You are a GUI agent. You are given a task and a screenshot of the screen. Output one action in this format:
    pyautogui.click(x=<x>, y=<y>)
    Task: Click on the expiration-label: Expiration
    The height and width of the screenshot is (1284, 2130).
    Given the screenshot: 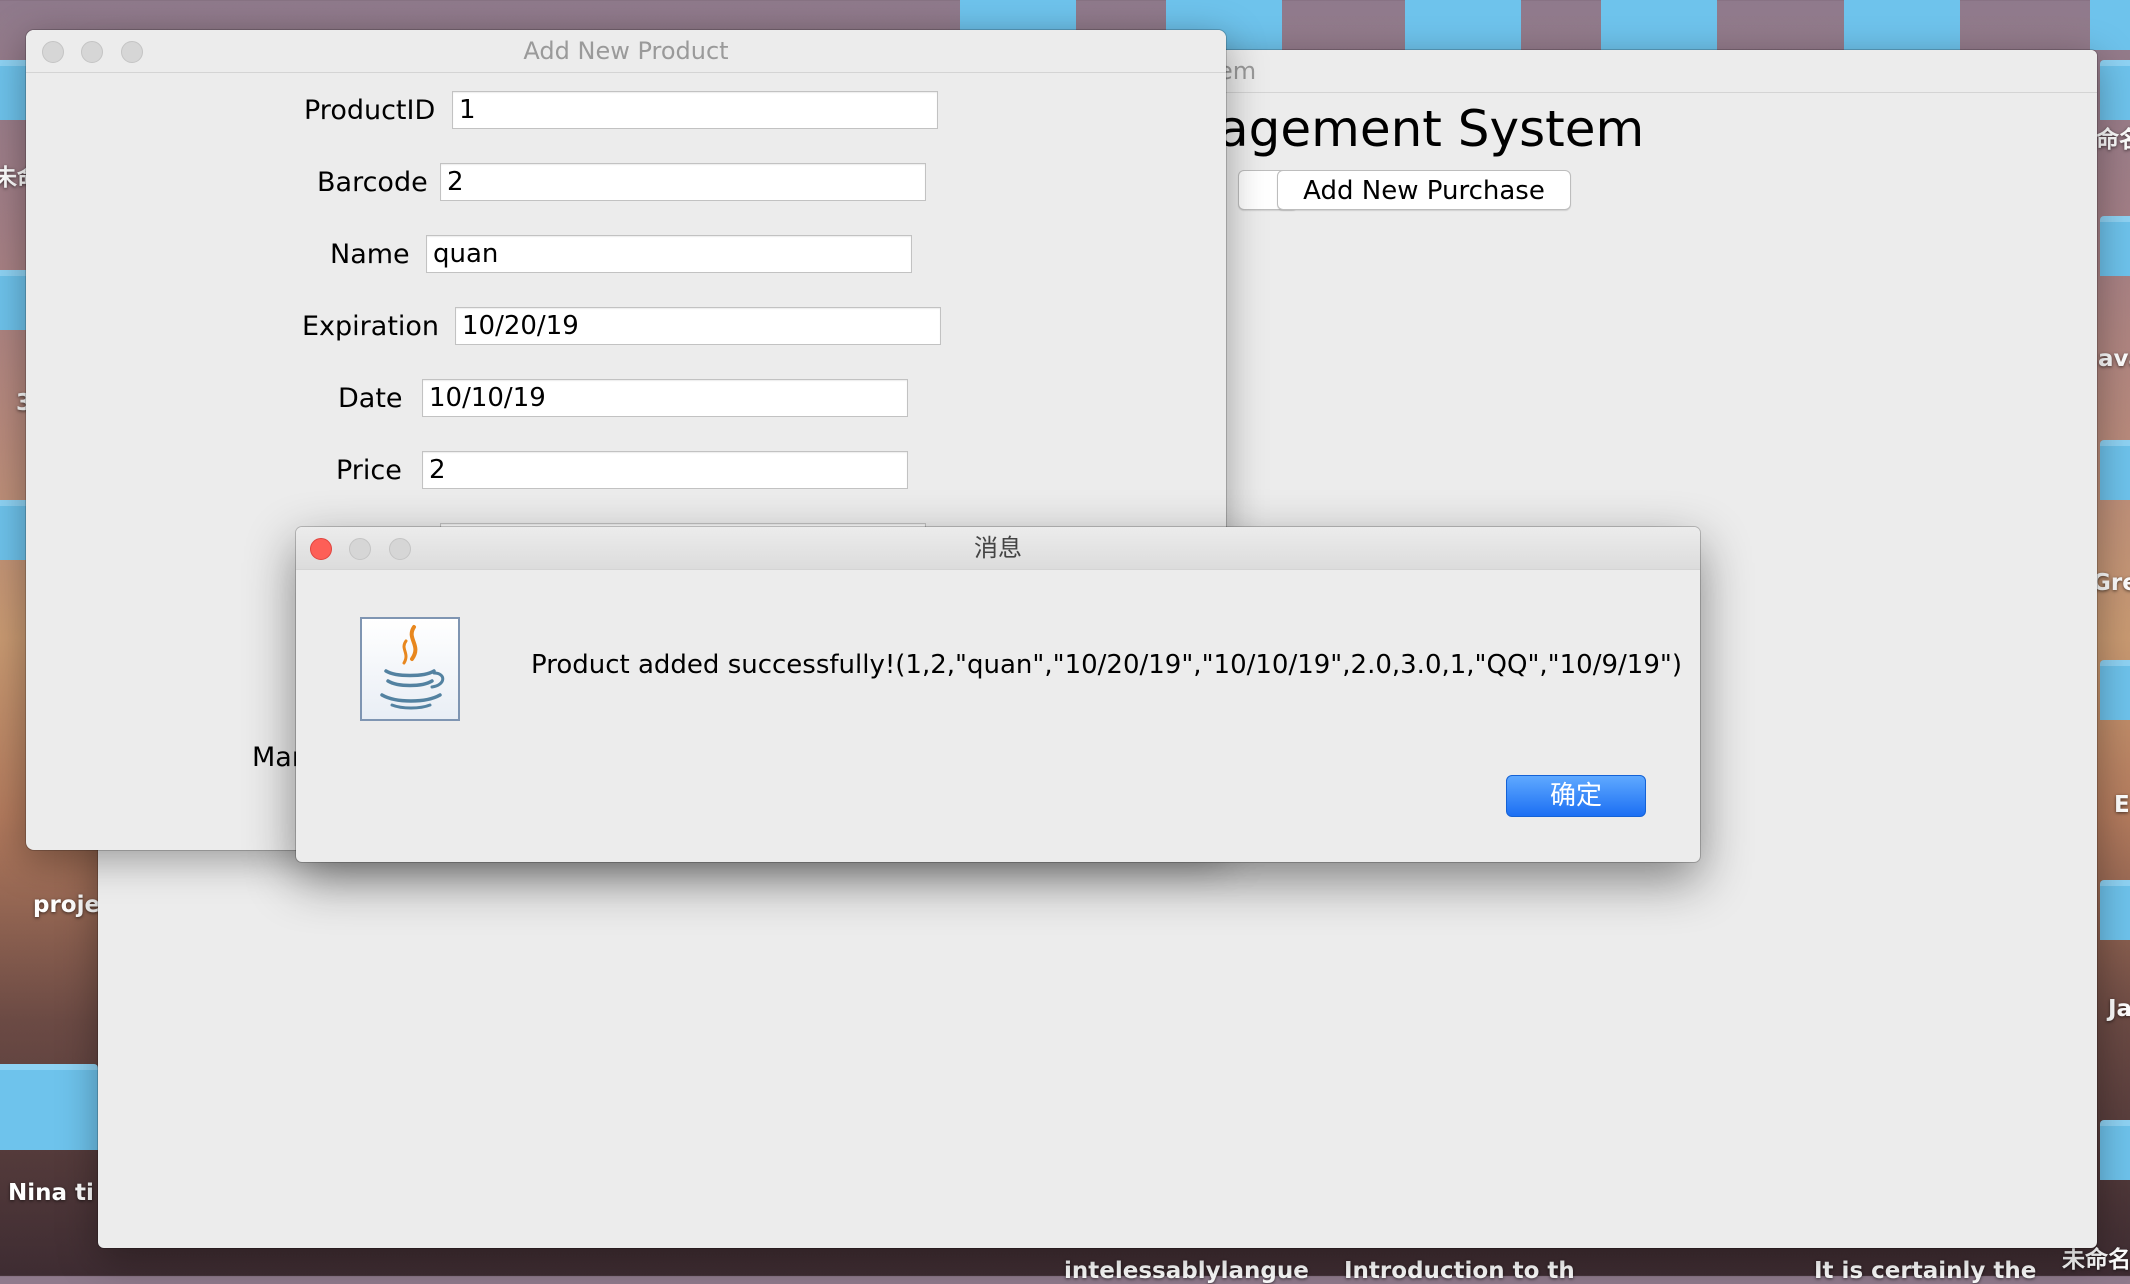 What is the action you would take?
    pyautogui.click(x=371, y=326)
    